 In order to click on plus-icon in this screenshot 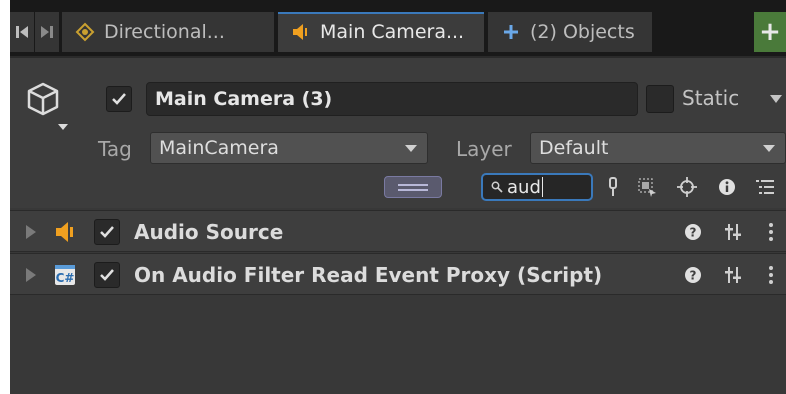, I will do `click(511, 32)`.